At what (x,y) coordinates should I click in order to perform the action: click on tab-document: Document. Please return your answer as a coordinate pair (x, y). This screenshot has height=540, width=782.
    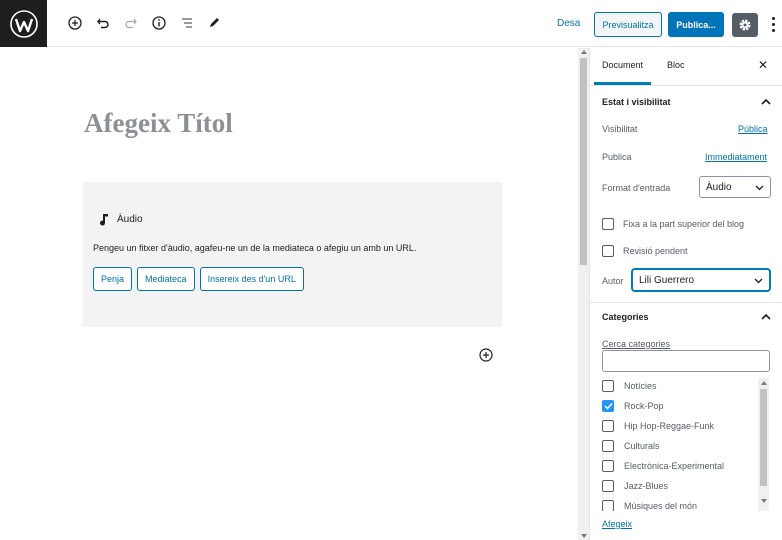
    Looking at the image, I should click on (622, 72).